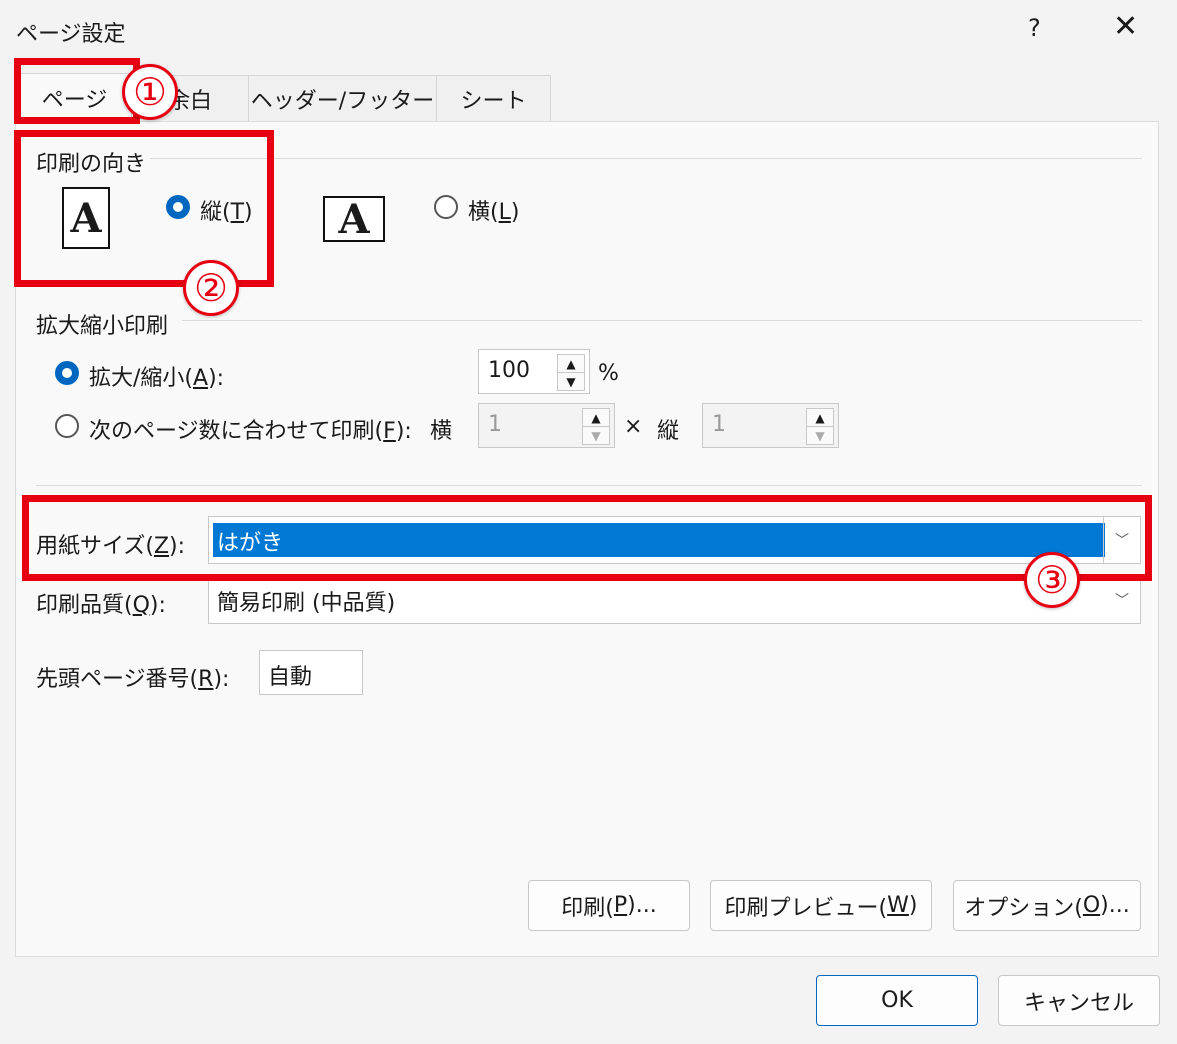 This screenshot has height=1044, width=1177. What do you see at coordinates (101, 605) in the screenshot?
I see `print-quality-label: 印刷品質(Q):` at bounding box center [101, 605].